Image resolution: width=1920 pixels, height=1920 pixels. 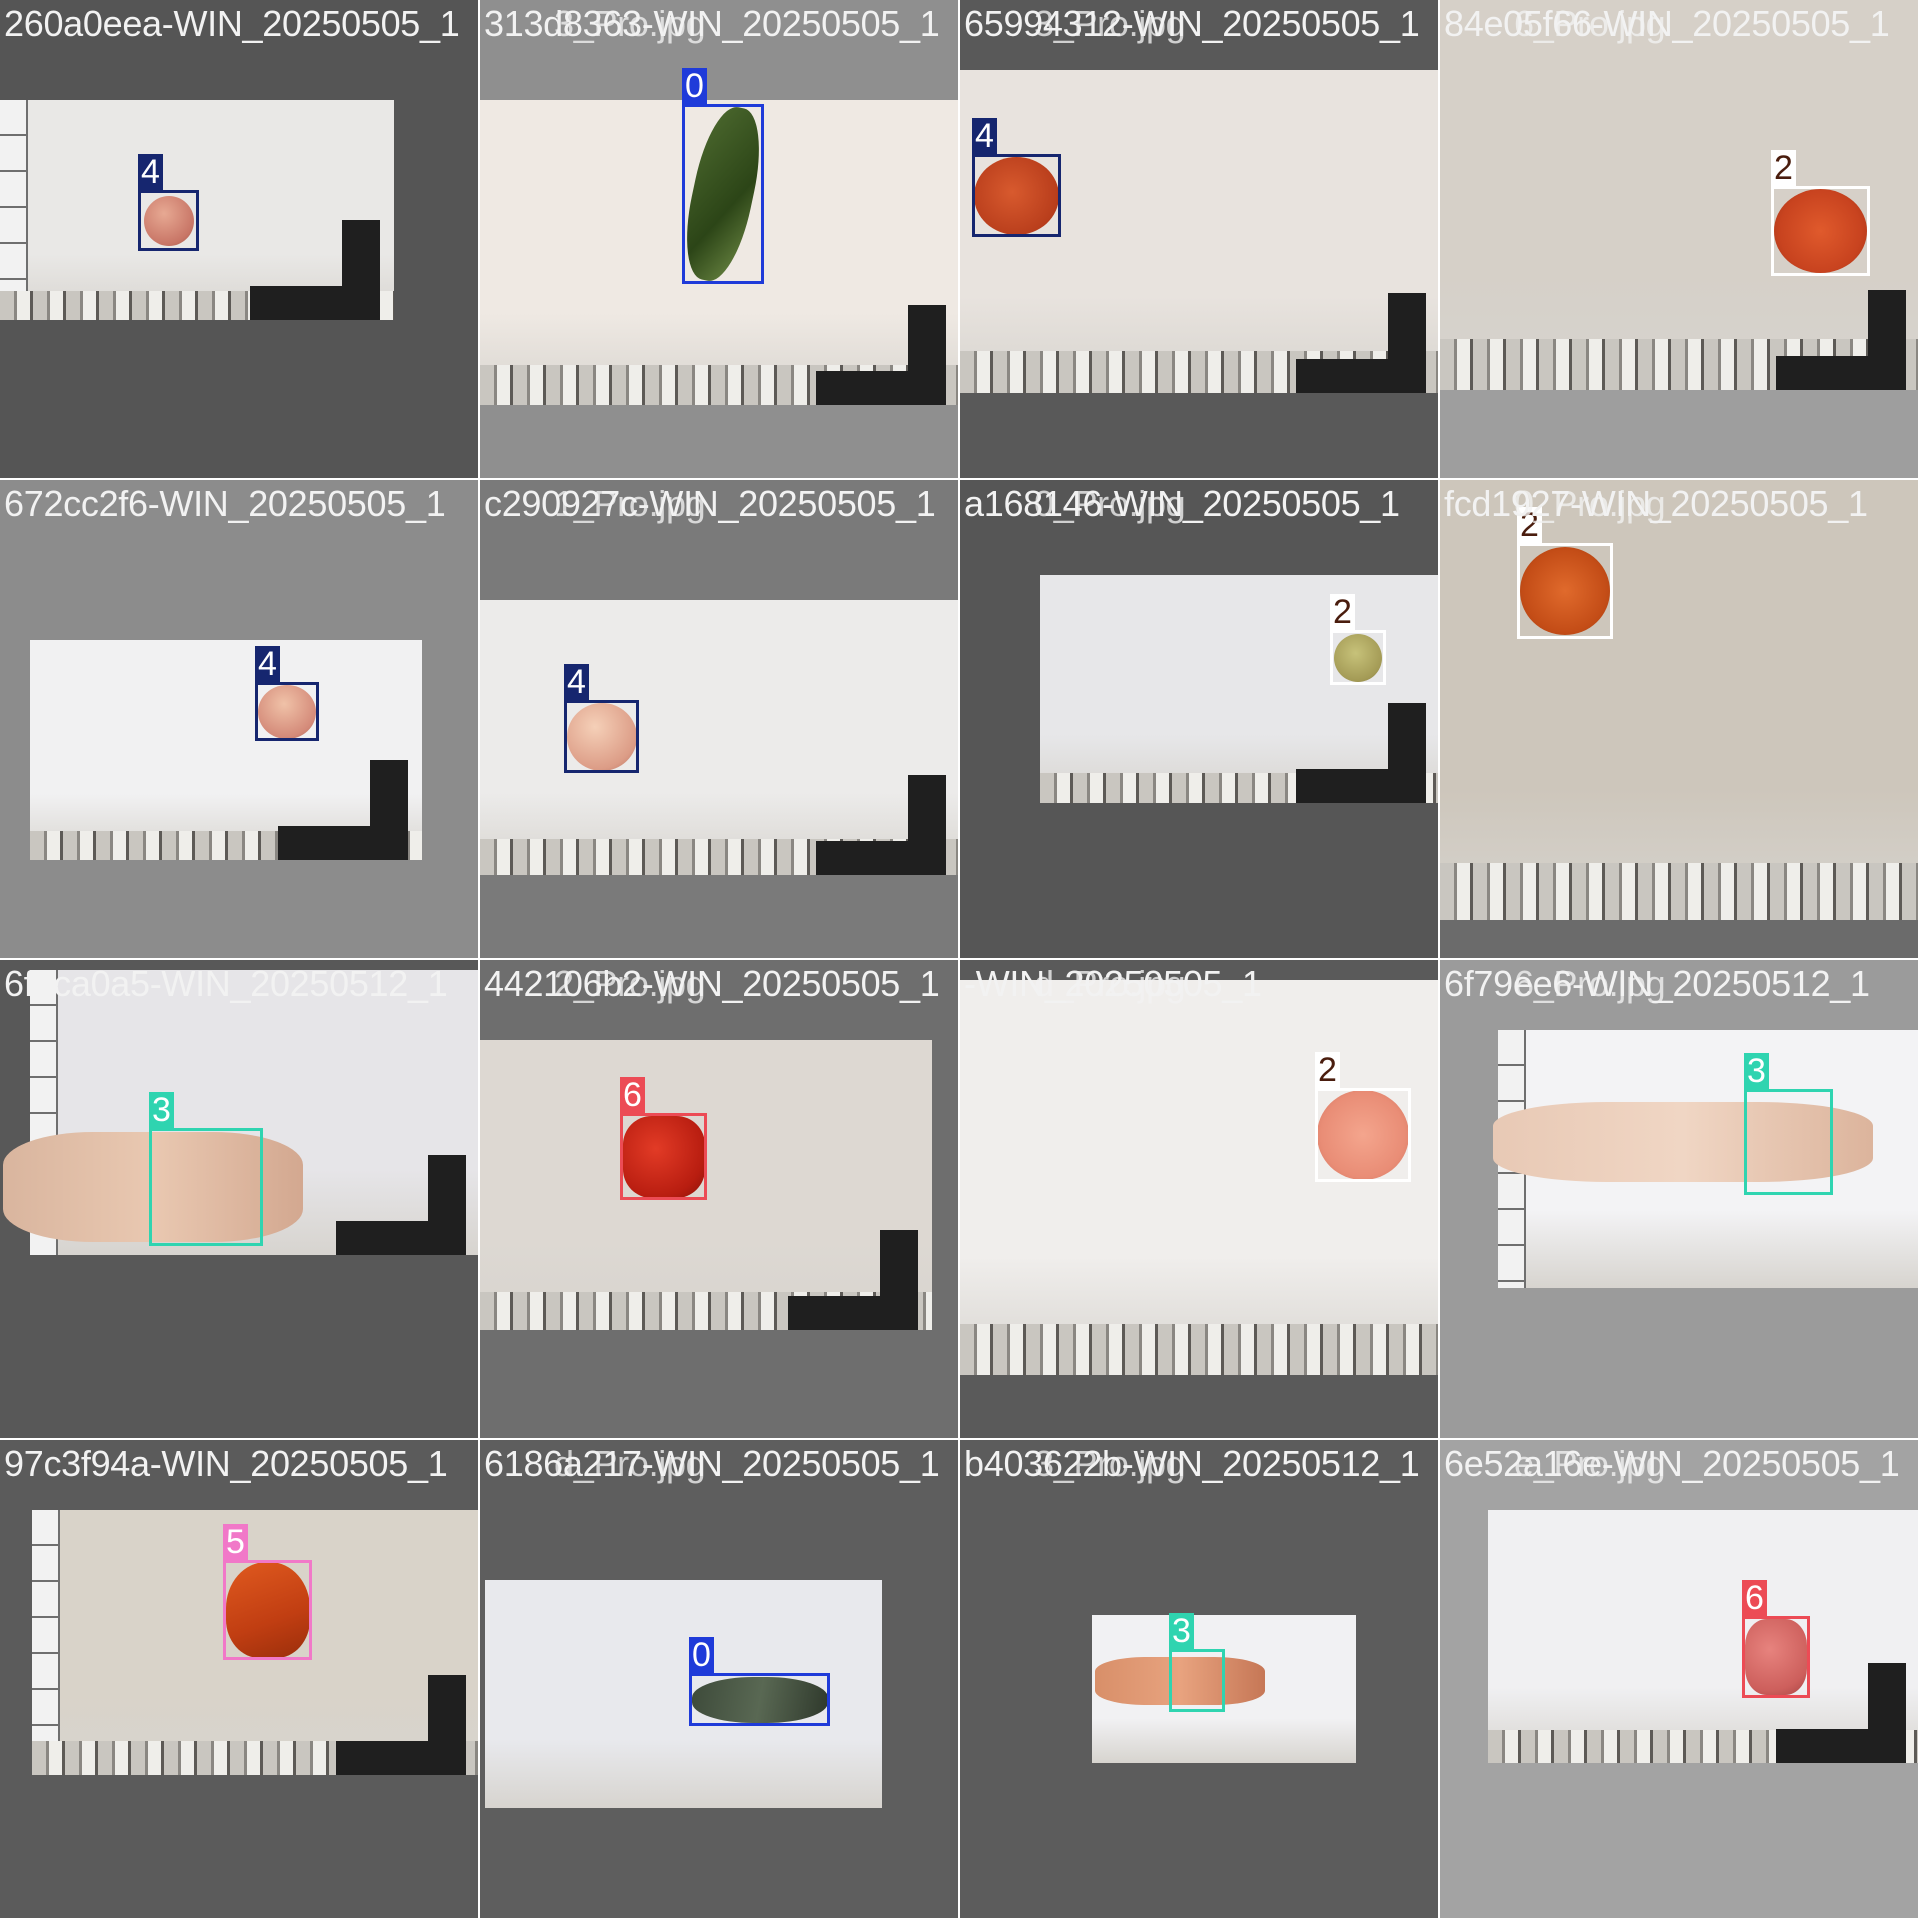 I want to click on overflow-filename-suffix: 2_Pro.jpg, so click(x=630, y=984).